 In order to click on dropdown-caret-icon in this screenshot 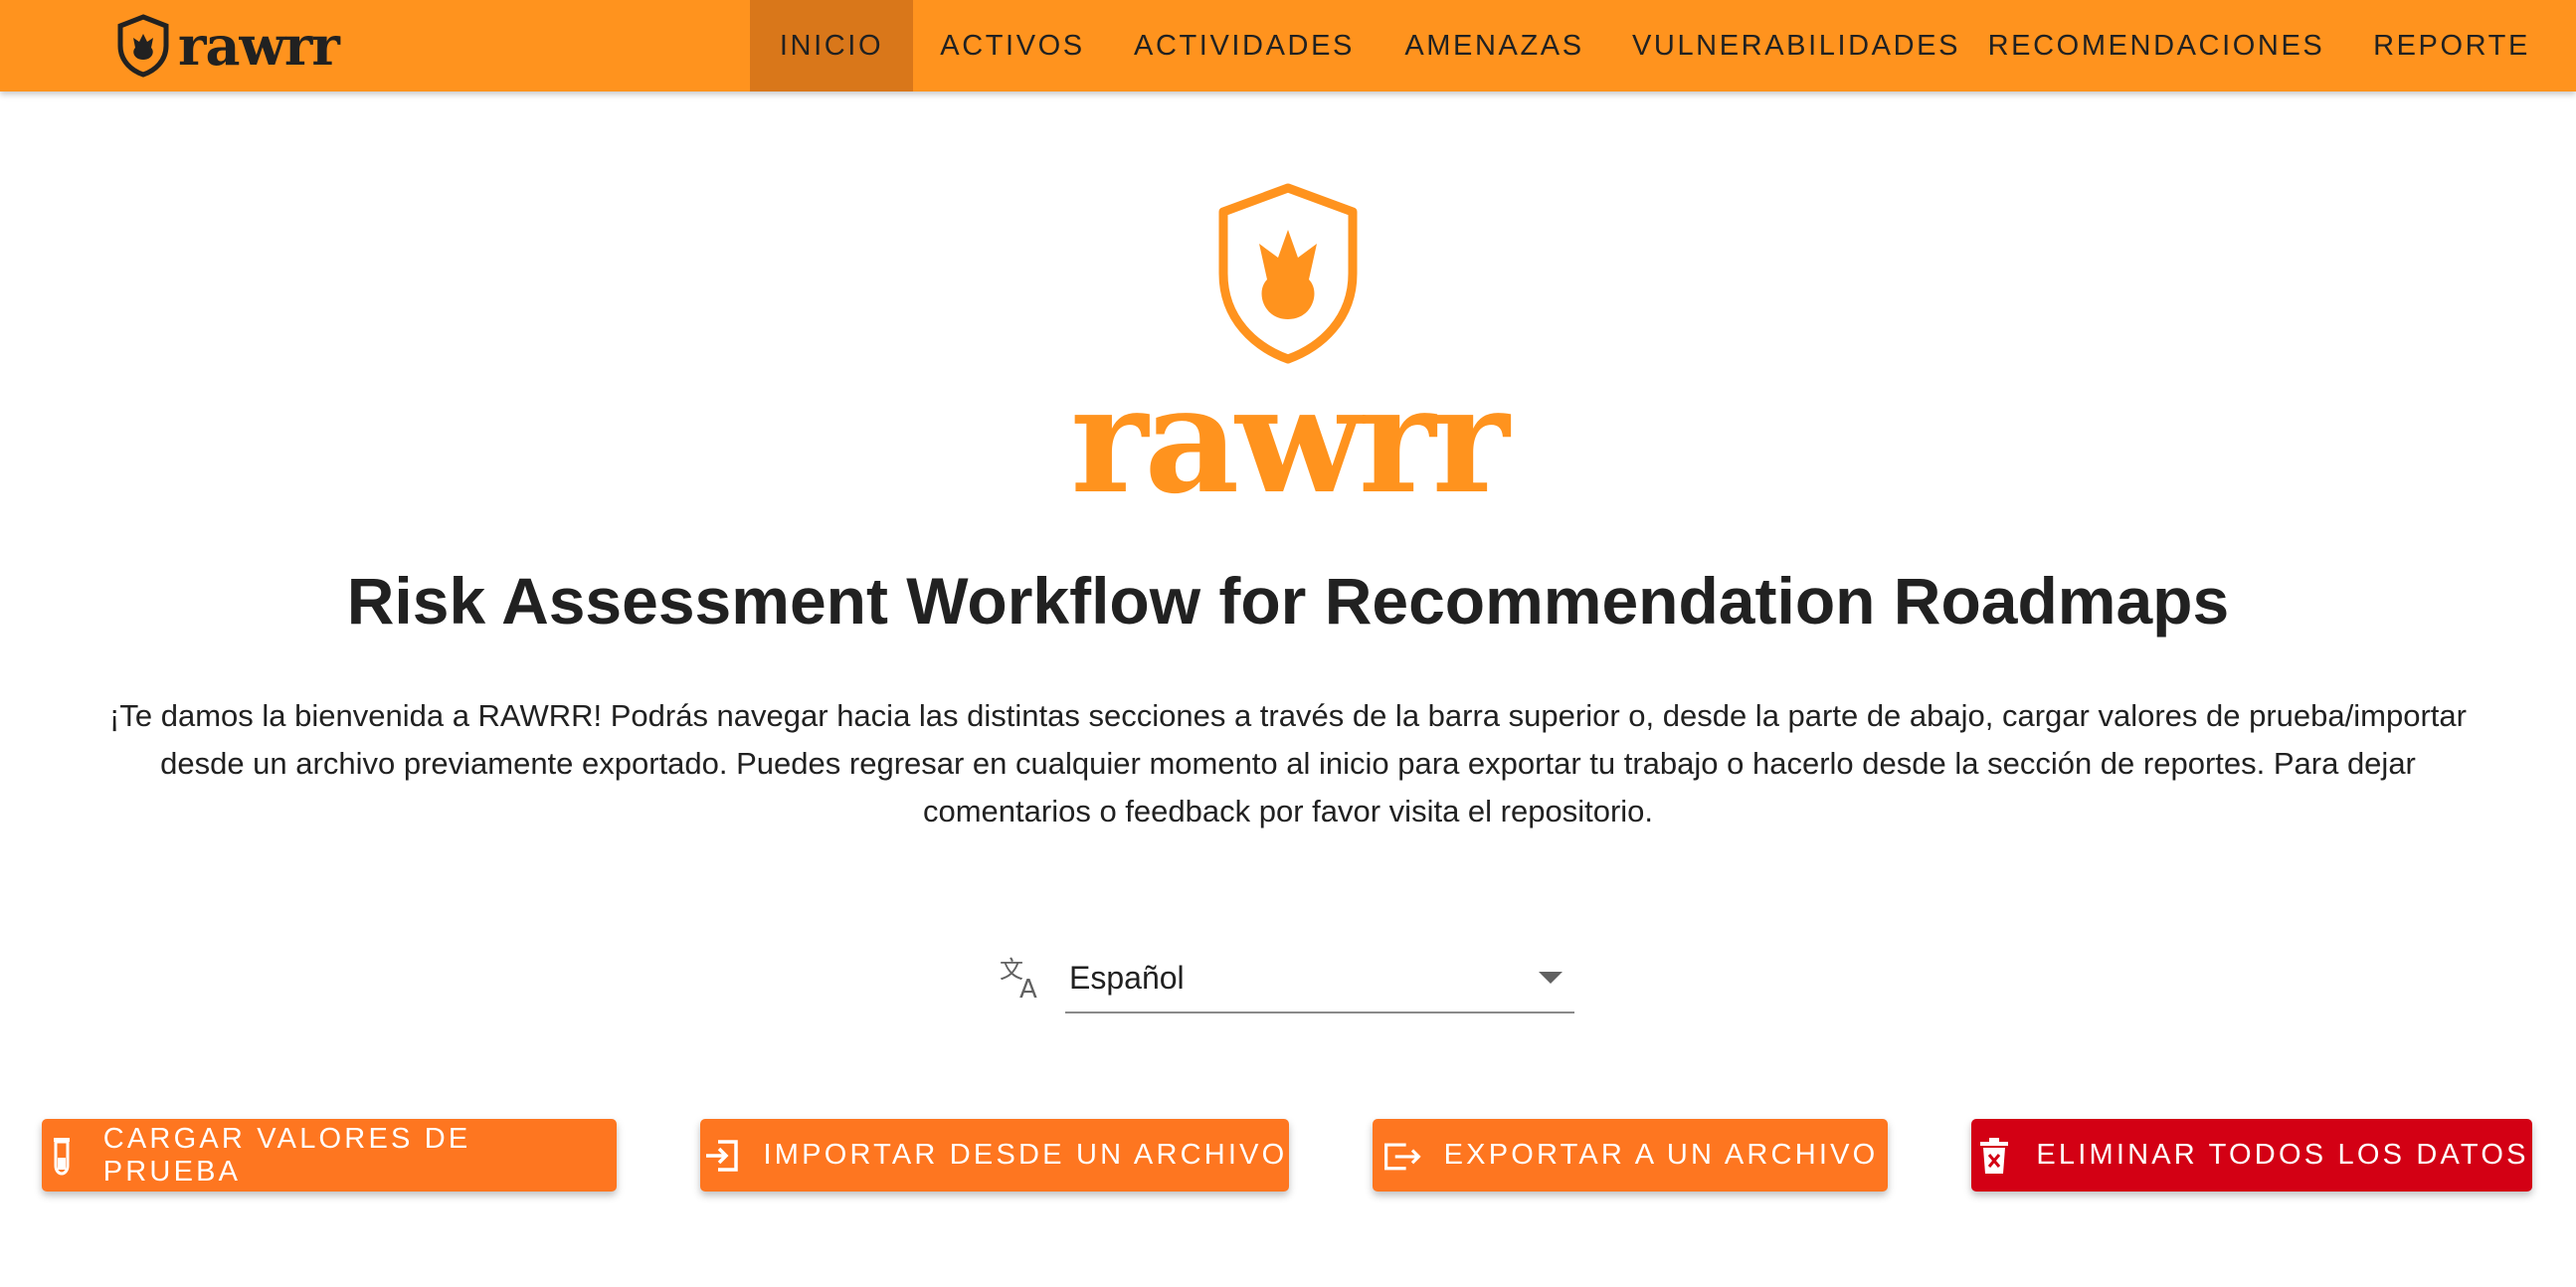, I will do `click(1551, 978)`.